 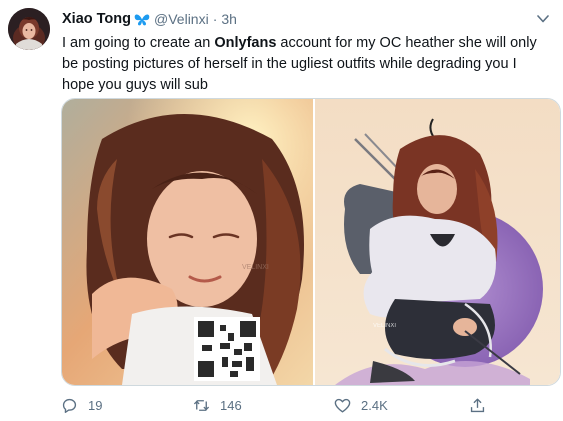 I want to click on right-watermark: VELINXI, so click(x=384, y=326).